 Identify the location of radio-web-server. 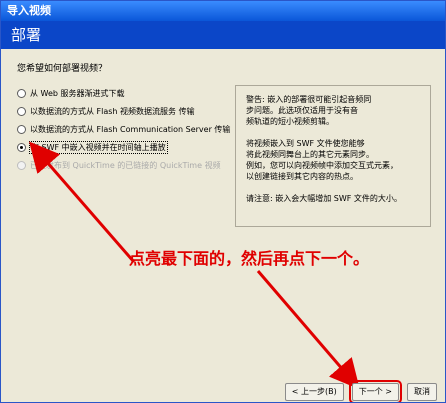
(21, 93).